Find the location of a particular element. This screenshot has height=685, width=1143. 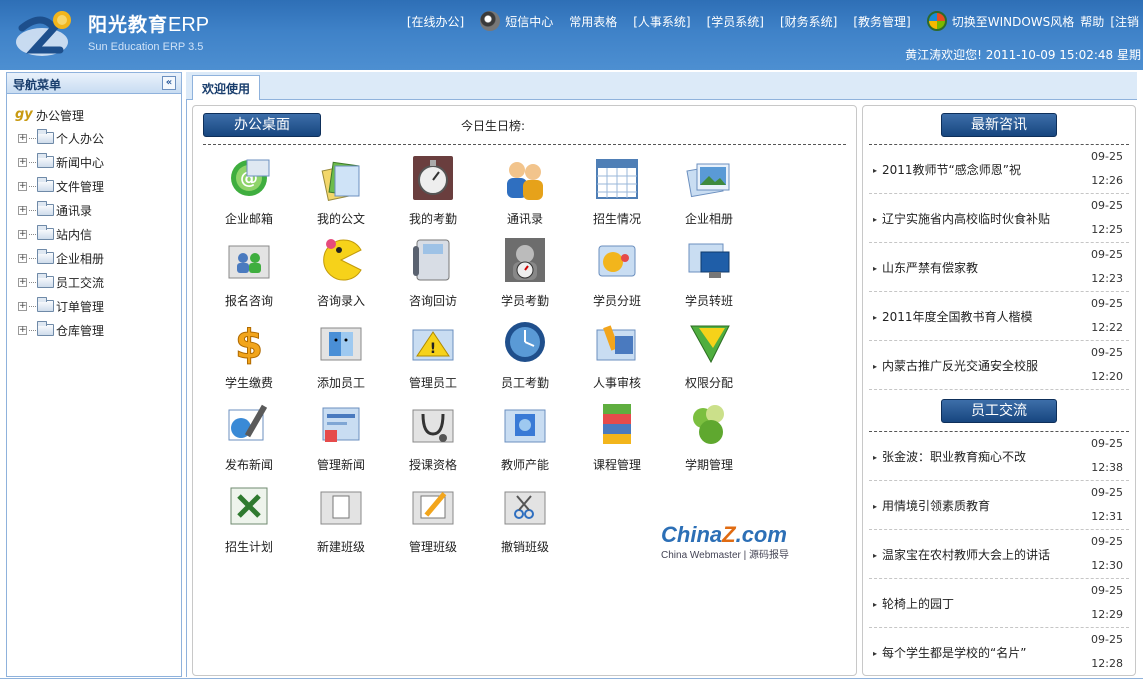

desktop-app: 咨询录入 is located at coordinates (341, 273).